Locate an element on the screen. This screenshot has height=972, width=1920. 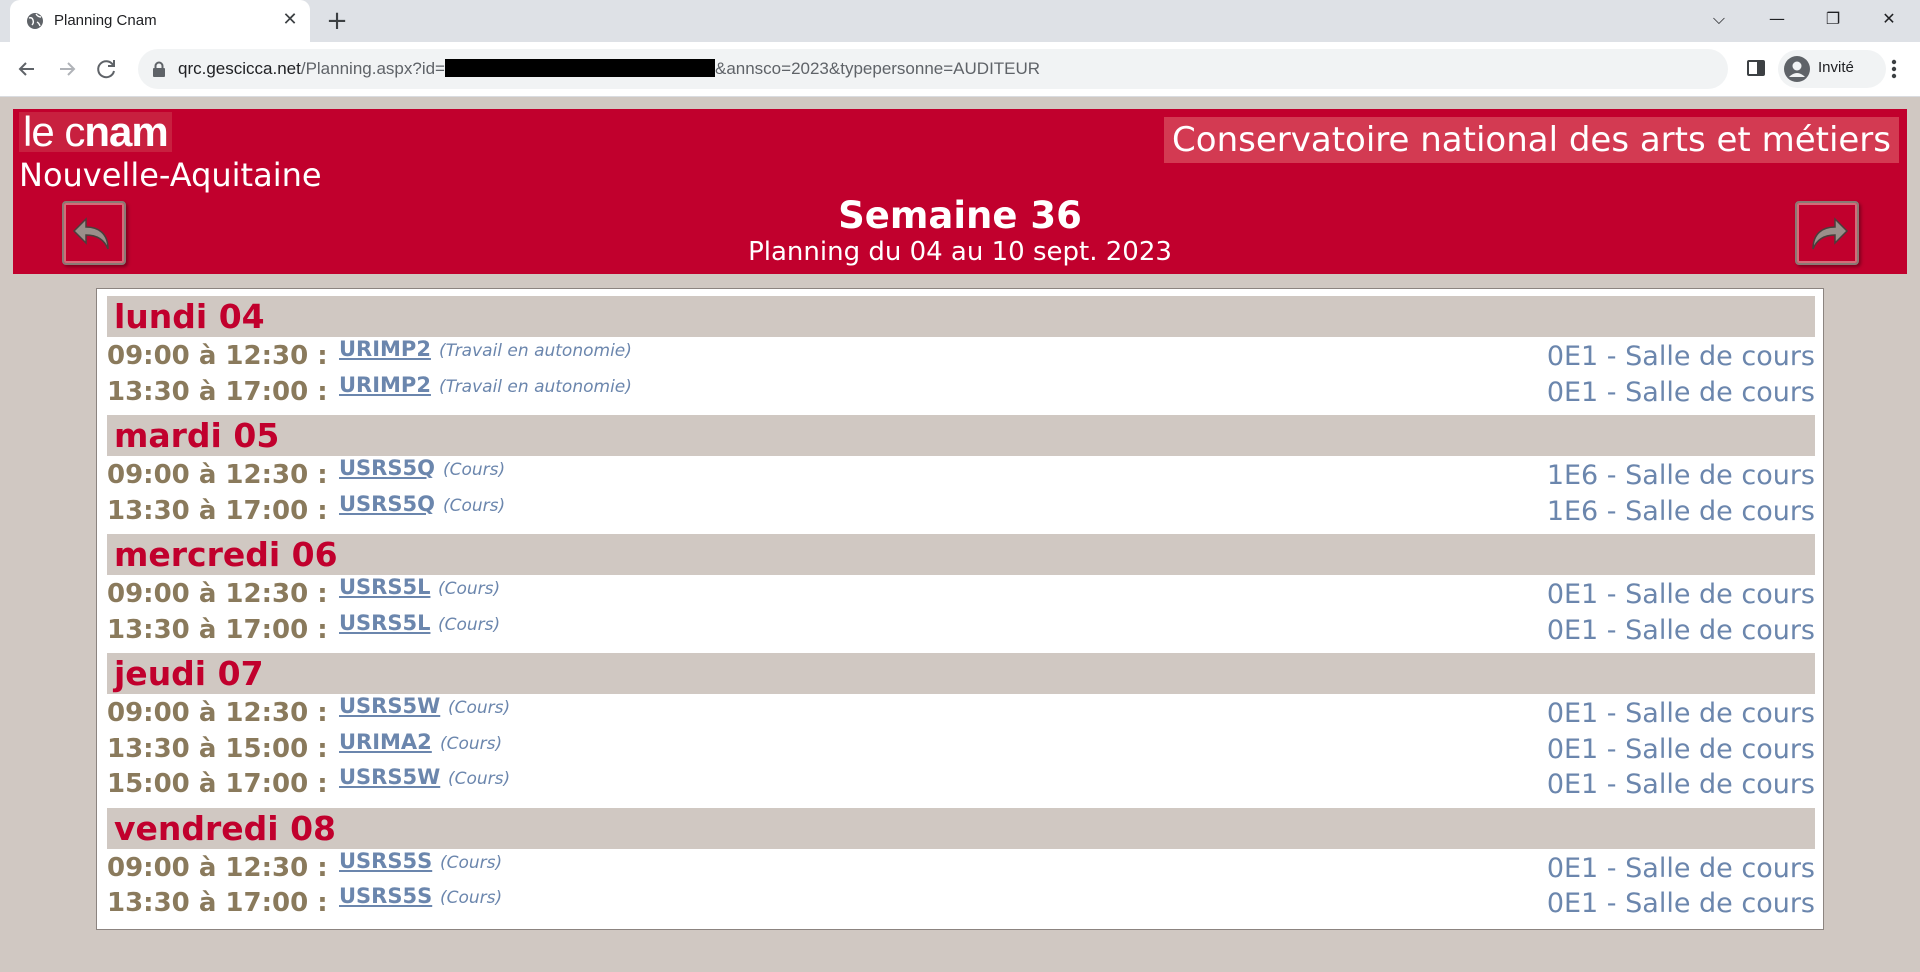
next-week-button is located at coordinates (1827, 233).